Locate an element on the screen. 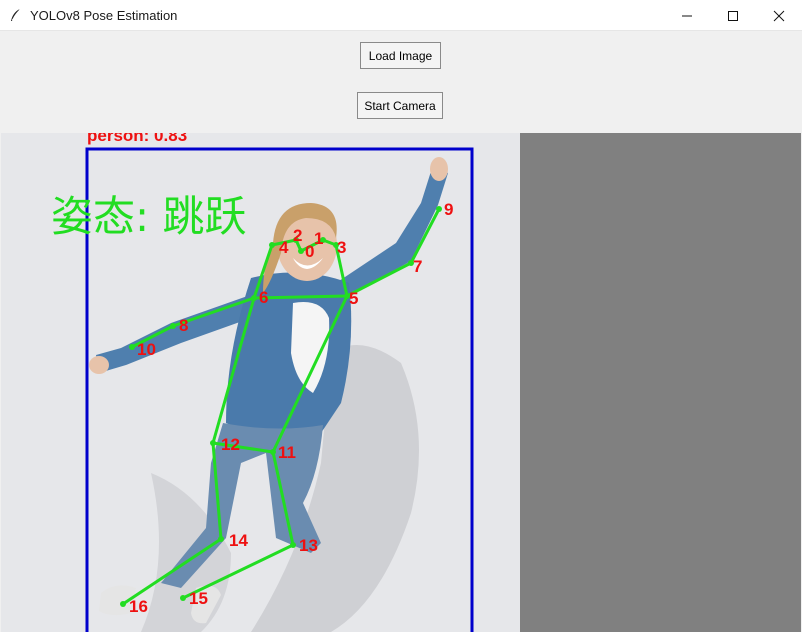  maximize-icon is located at coordinates (733, 15).